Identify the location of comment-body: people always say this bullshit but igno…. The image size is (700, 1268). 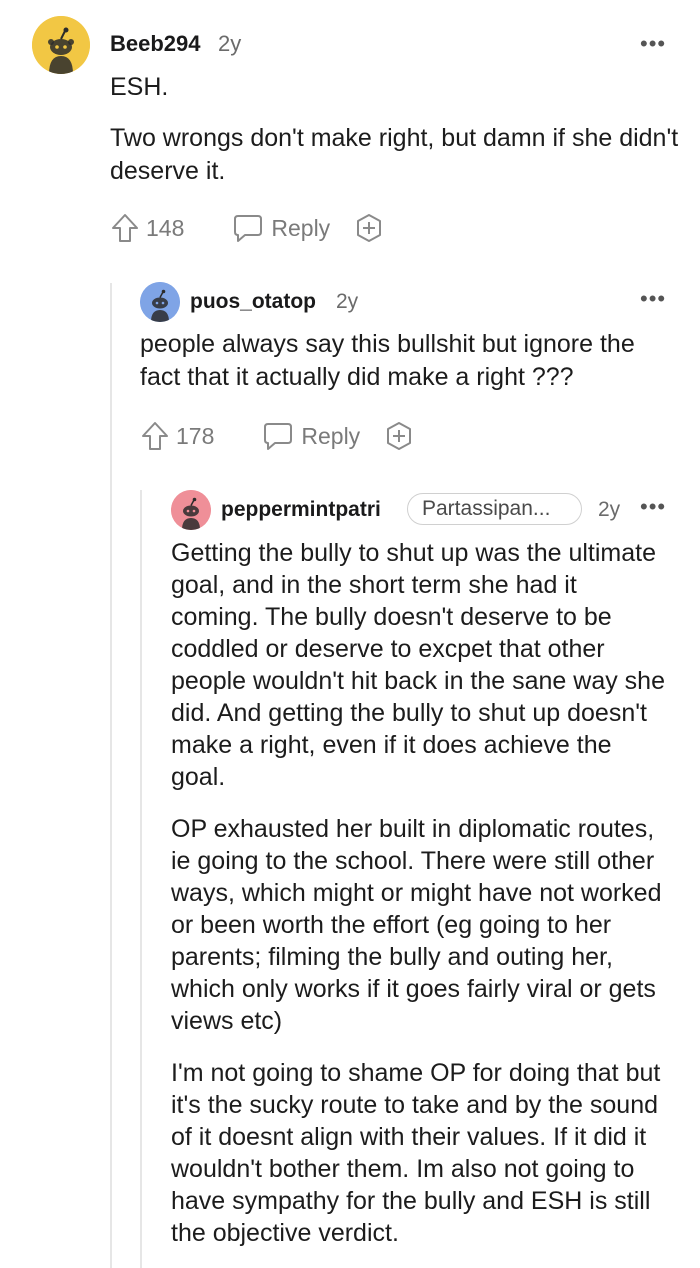
(410, 361).